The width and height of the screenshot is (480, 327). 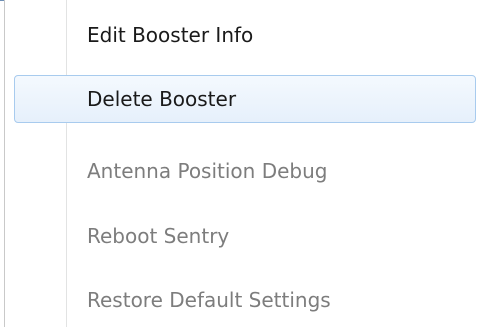 What do you see at coordinates (207, 171) in the screenshot?
I see `menu-item-label: Antenna Position Debug` at bounding box center [207, 171].